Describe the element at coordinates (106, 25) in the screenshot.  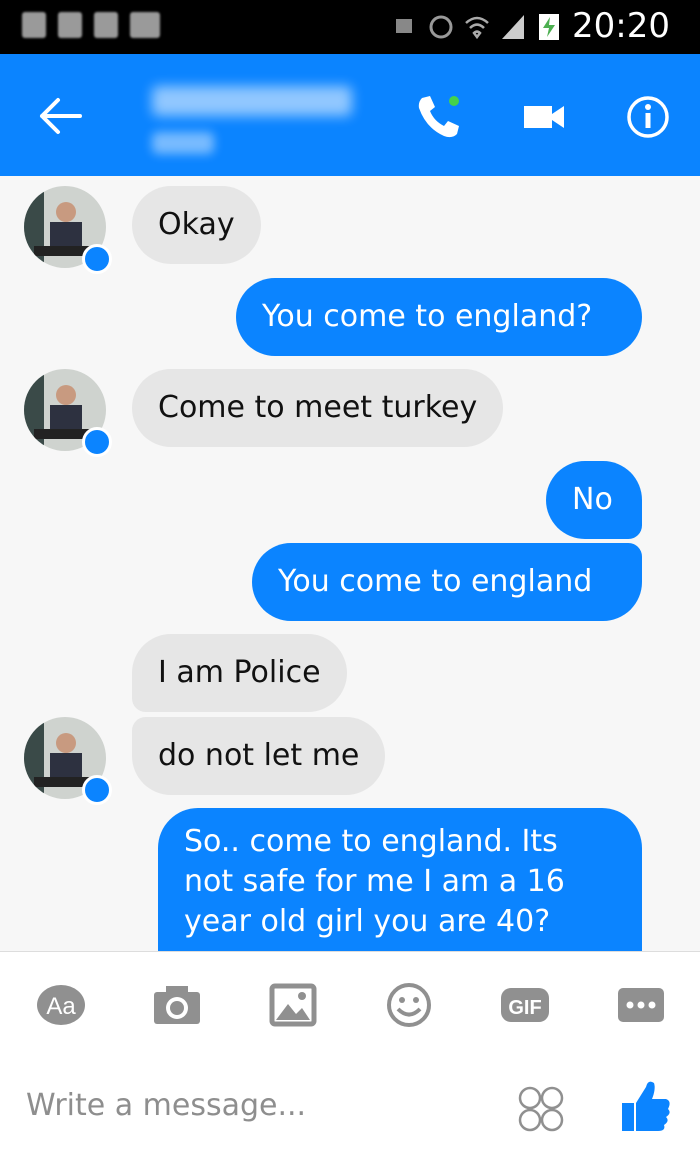
I see `app-notification-icon` at that location.